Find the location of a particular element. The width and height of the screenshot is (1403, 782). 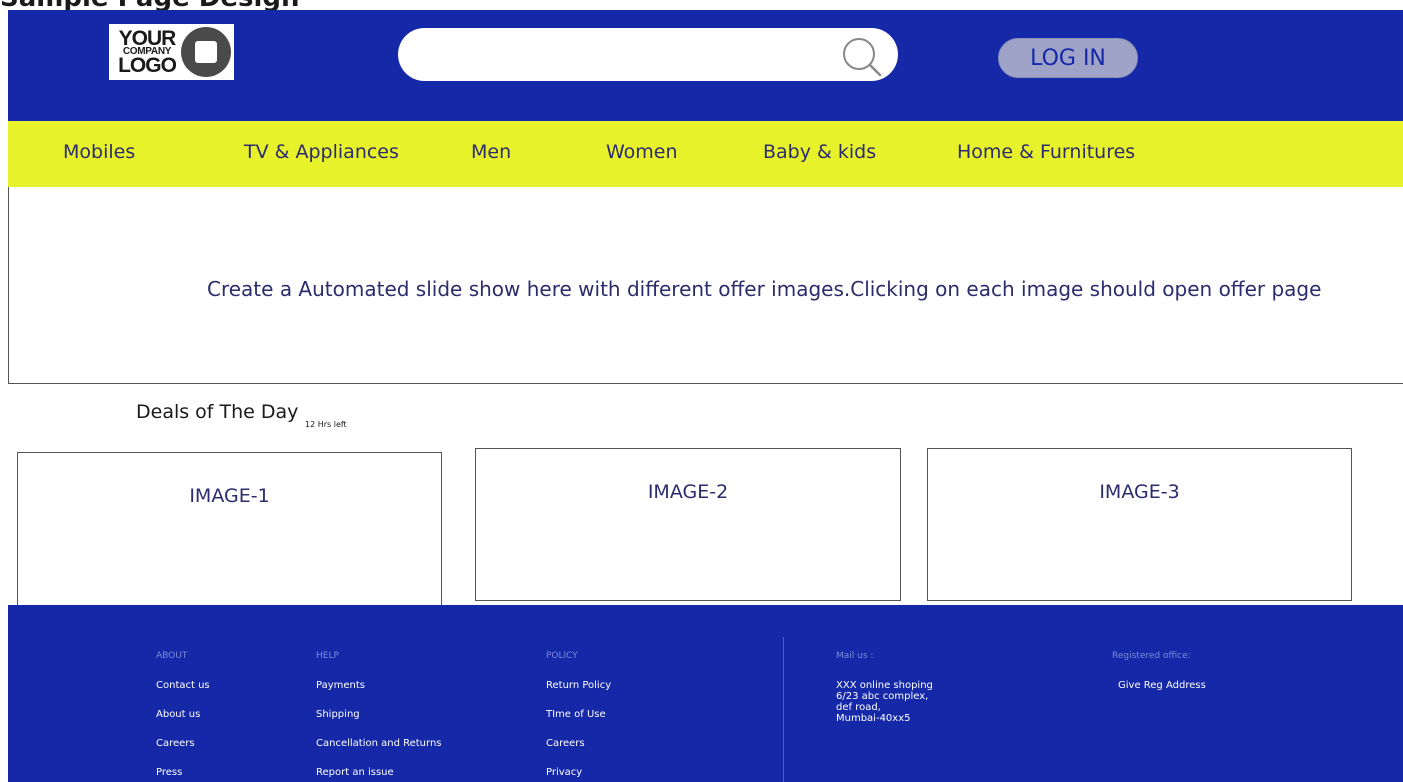

footer-heading-policy: POLICY is located at coordinates (562, 656).